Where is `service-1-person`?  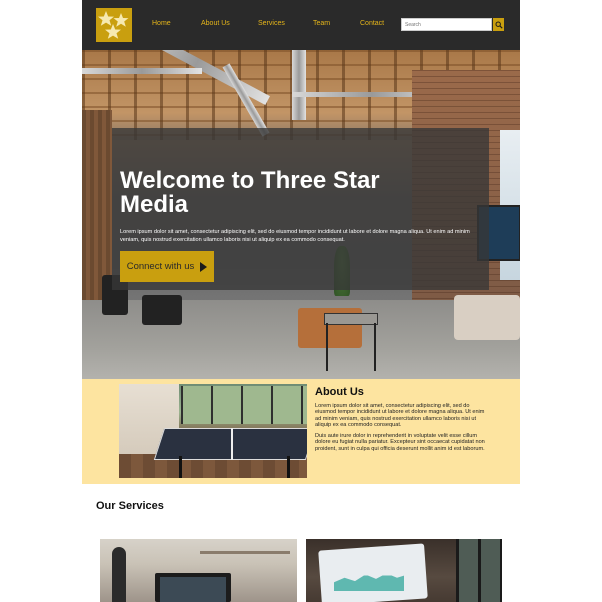
service-1-person is located at coordinates (119, 574).